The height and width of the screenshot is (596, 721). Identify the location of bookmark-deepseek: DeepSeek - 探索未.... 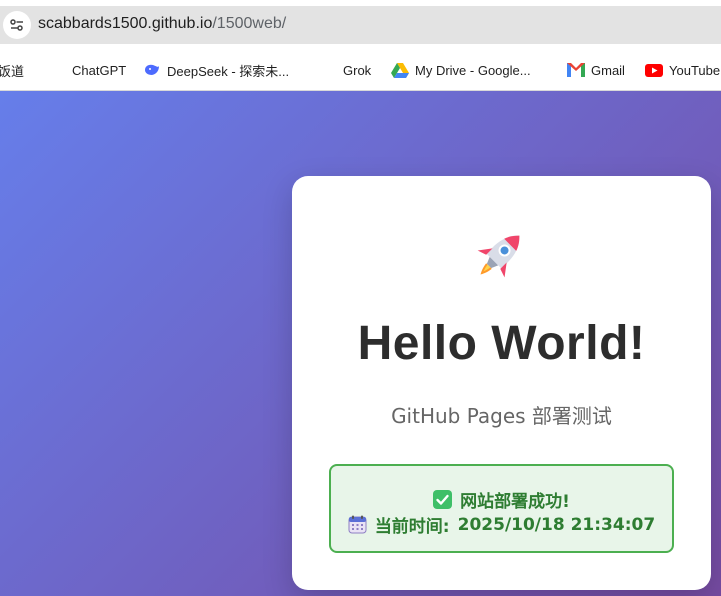
(216, 70).